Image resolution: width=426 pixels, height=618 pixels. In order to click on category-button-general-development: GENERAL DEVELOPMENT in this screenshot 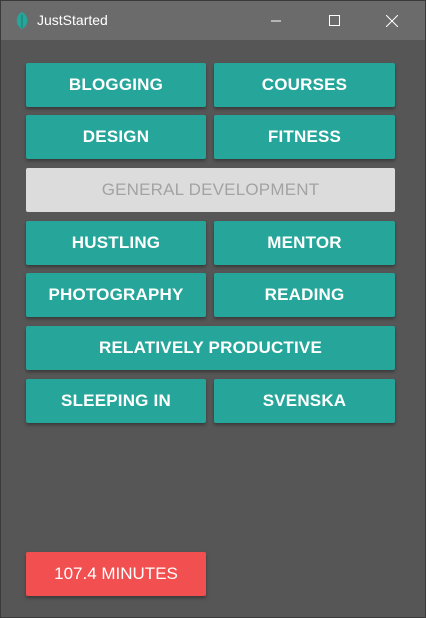, I will do `click(210, 190)`.